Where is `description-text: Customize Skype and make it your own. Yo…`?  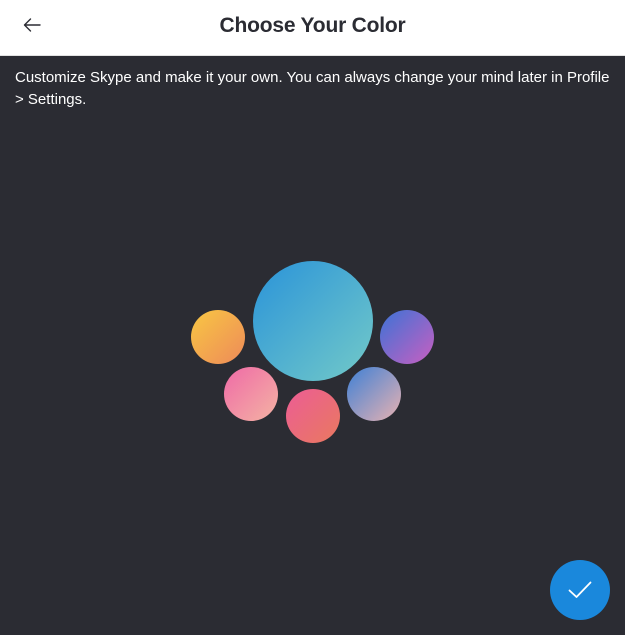 description-text: Customize Skype and make it your own. Yo… is located at coordinates (312, 88).